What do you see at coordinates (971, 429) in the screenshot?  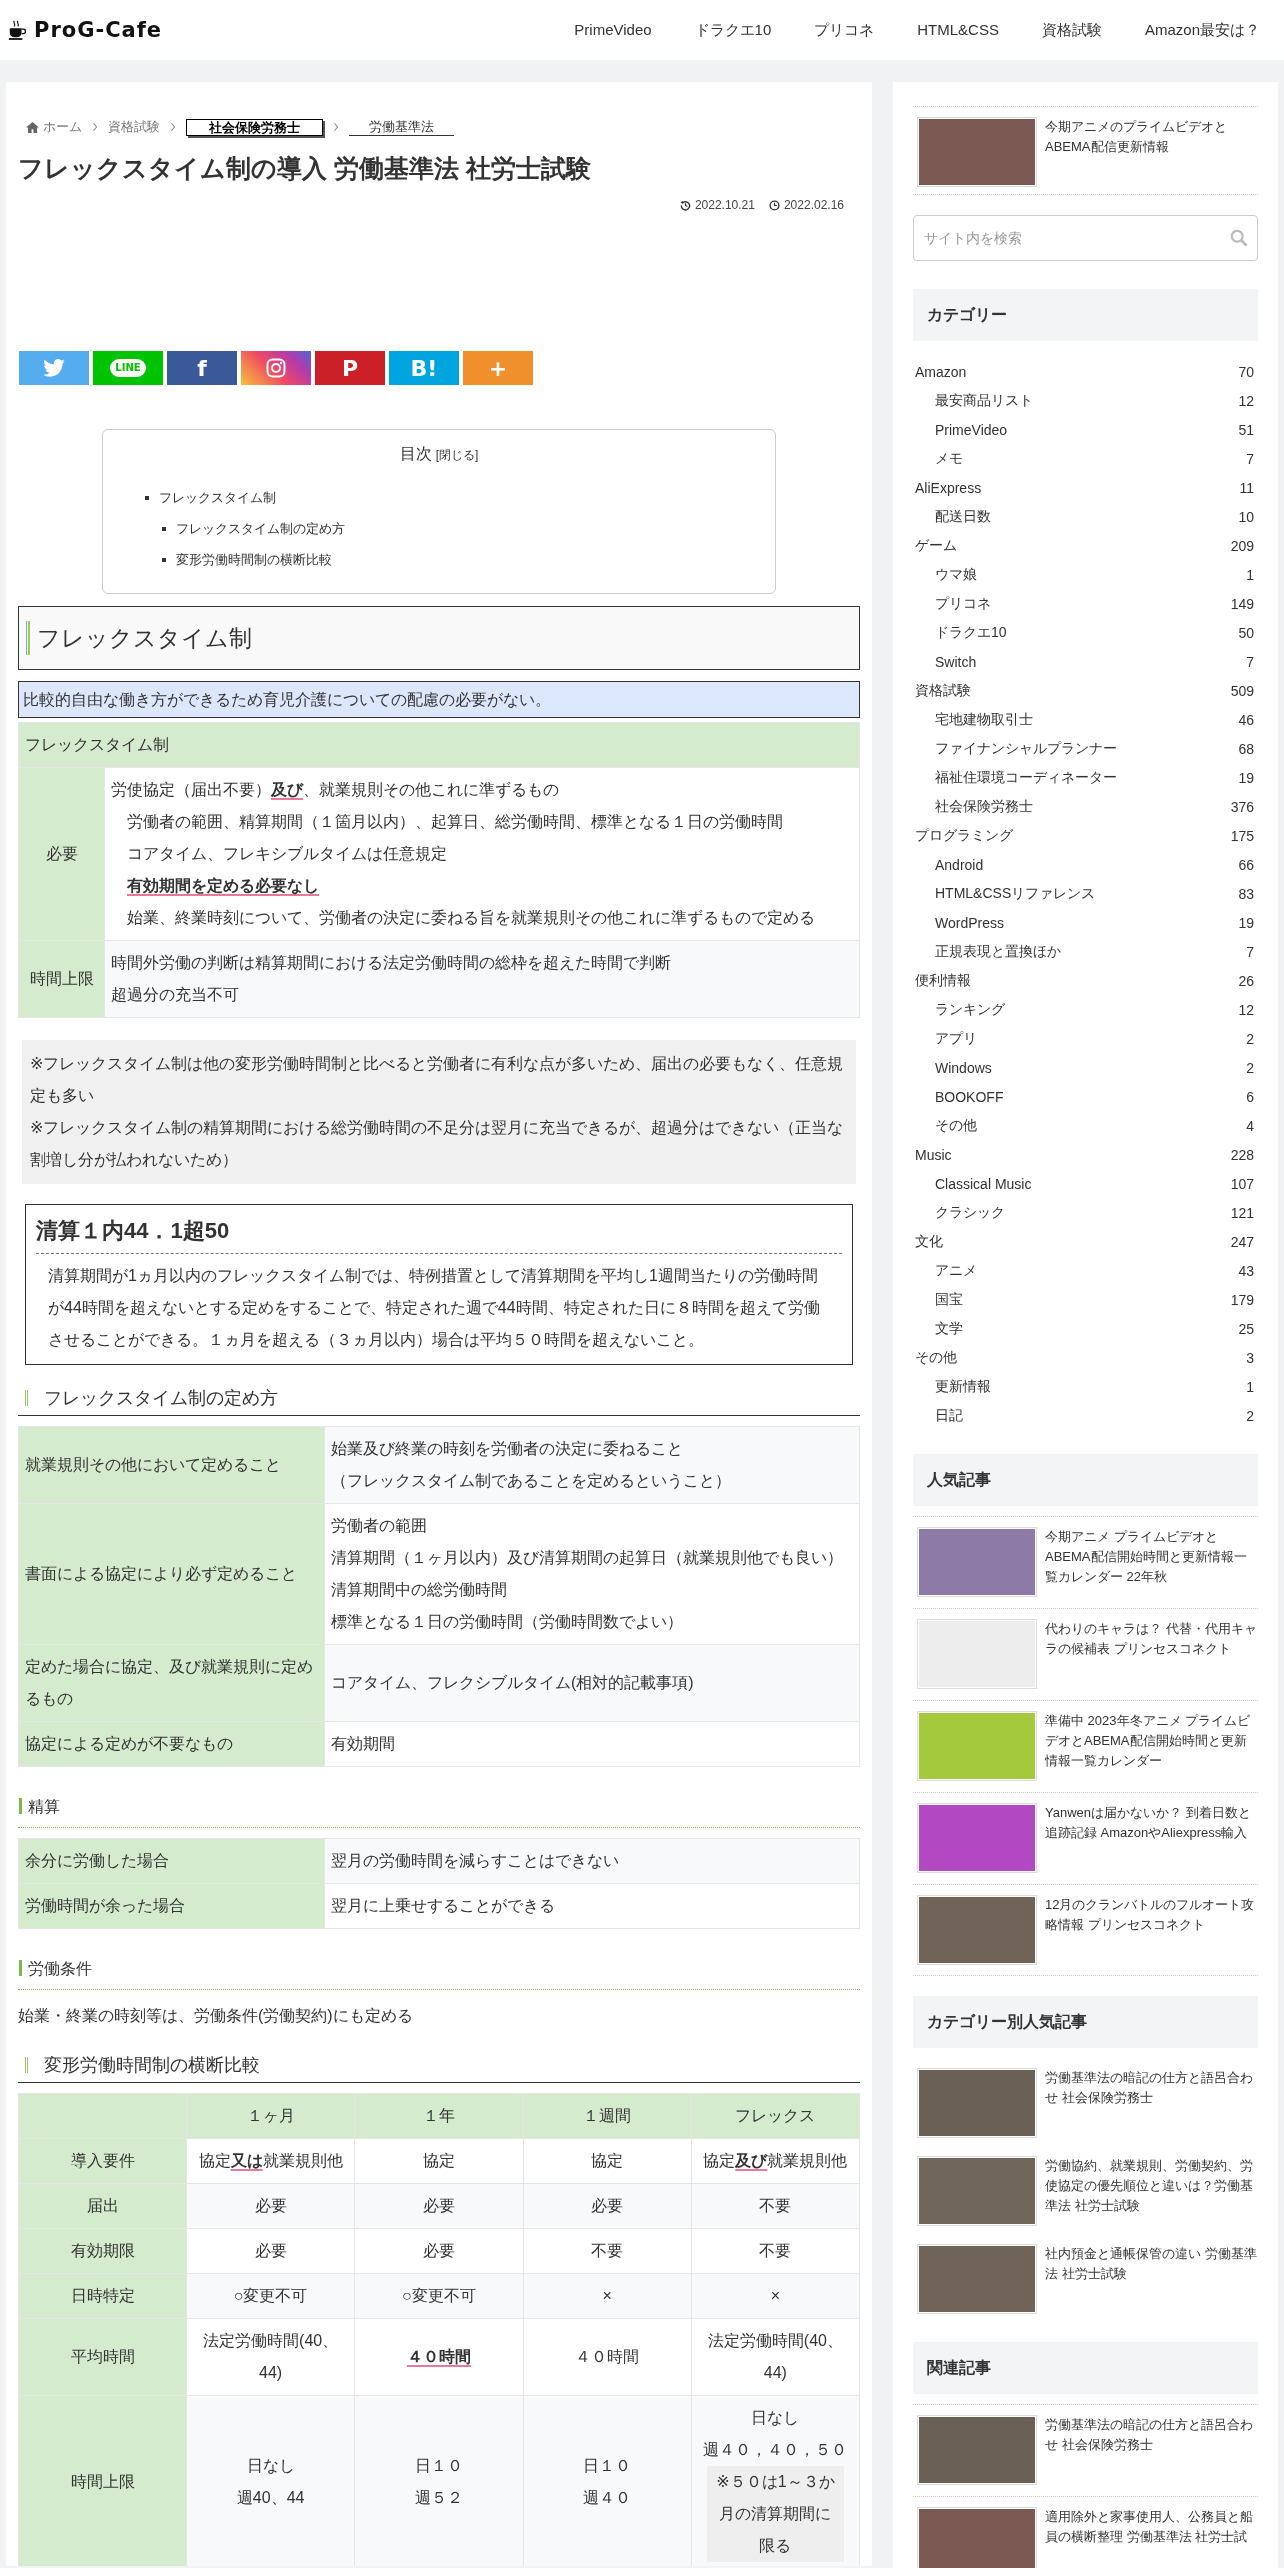 I see `category-link: PrimeVideo` at bounding box center [971, 429].